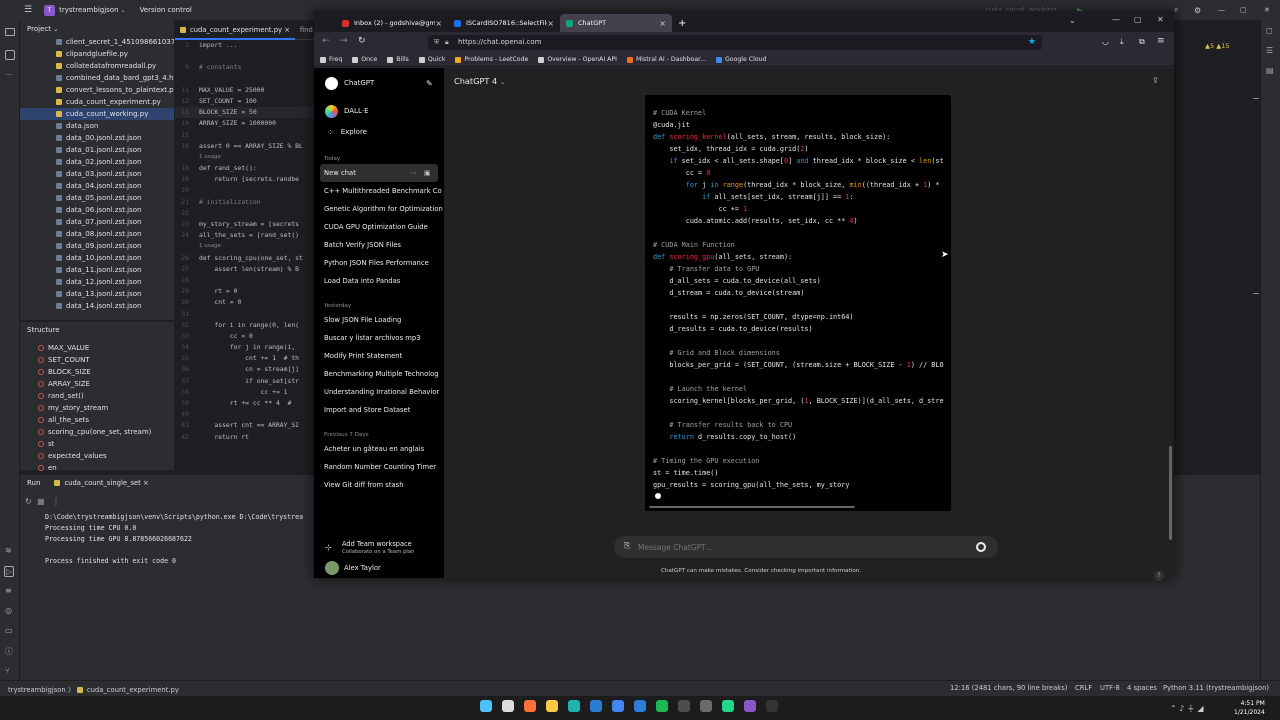  I want to click on tab-list-icon, so click(325, 21).